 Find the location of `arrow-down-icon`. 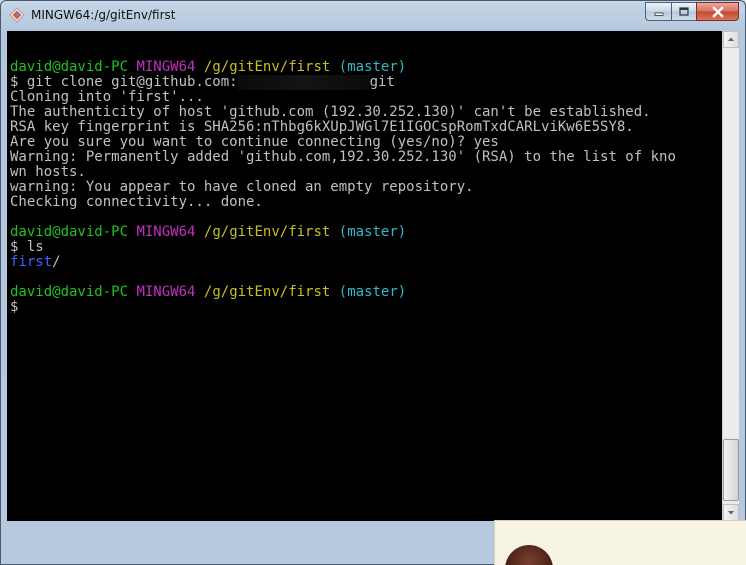

arrow-down-icon is located at coordinates (731, 513).